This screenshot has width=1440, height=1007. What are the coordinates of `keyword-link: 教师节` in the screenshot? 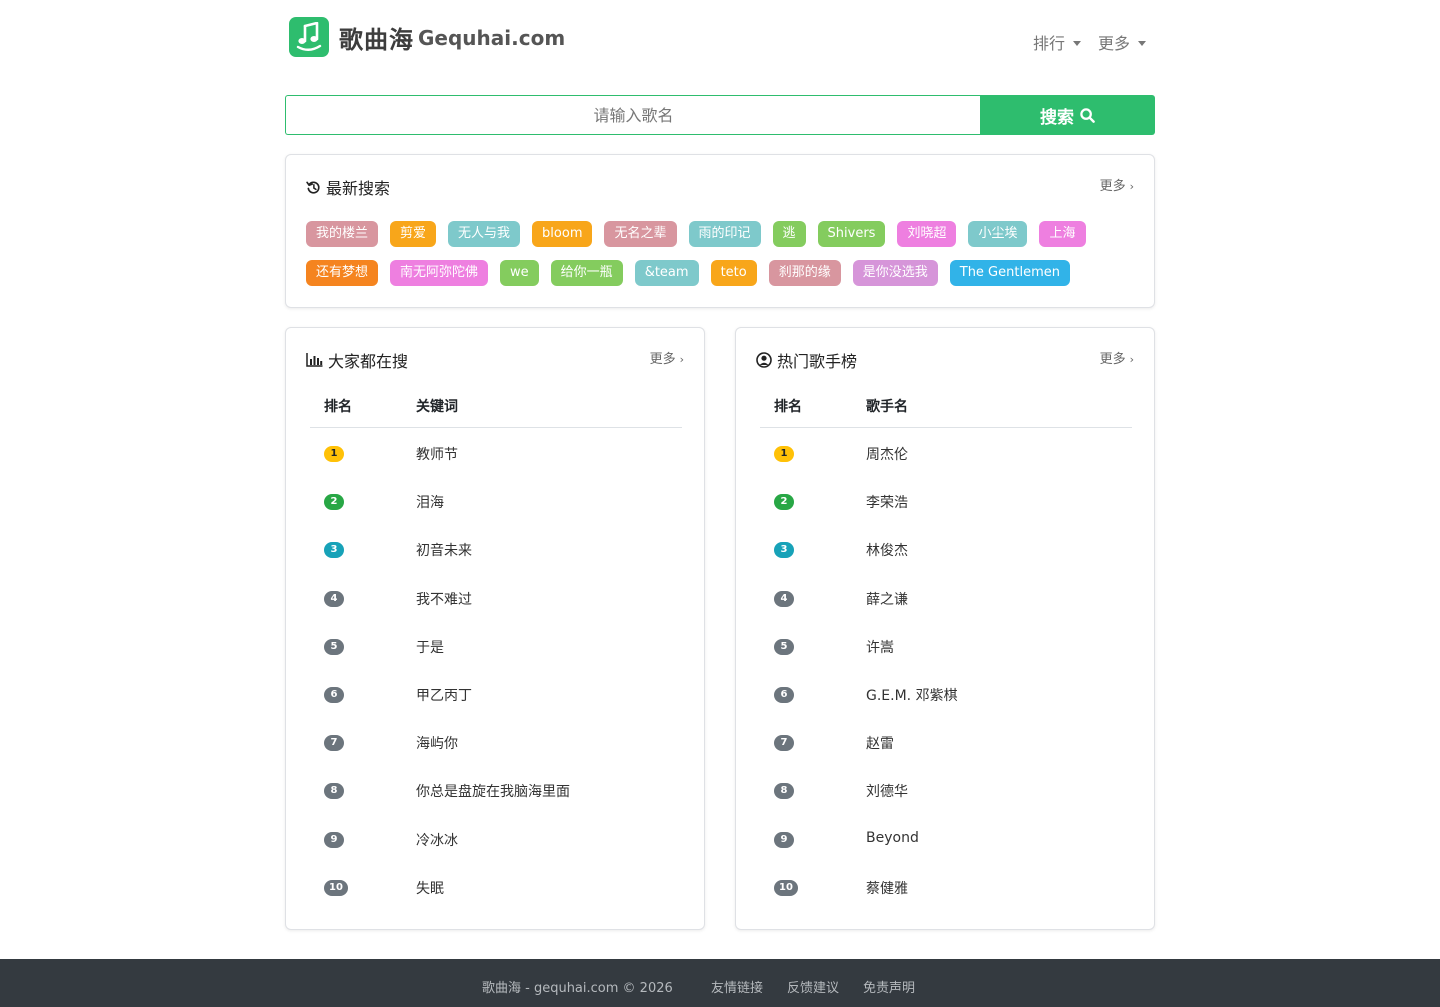 It's located at (437, 454).